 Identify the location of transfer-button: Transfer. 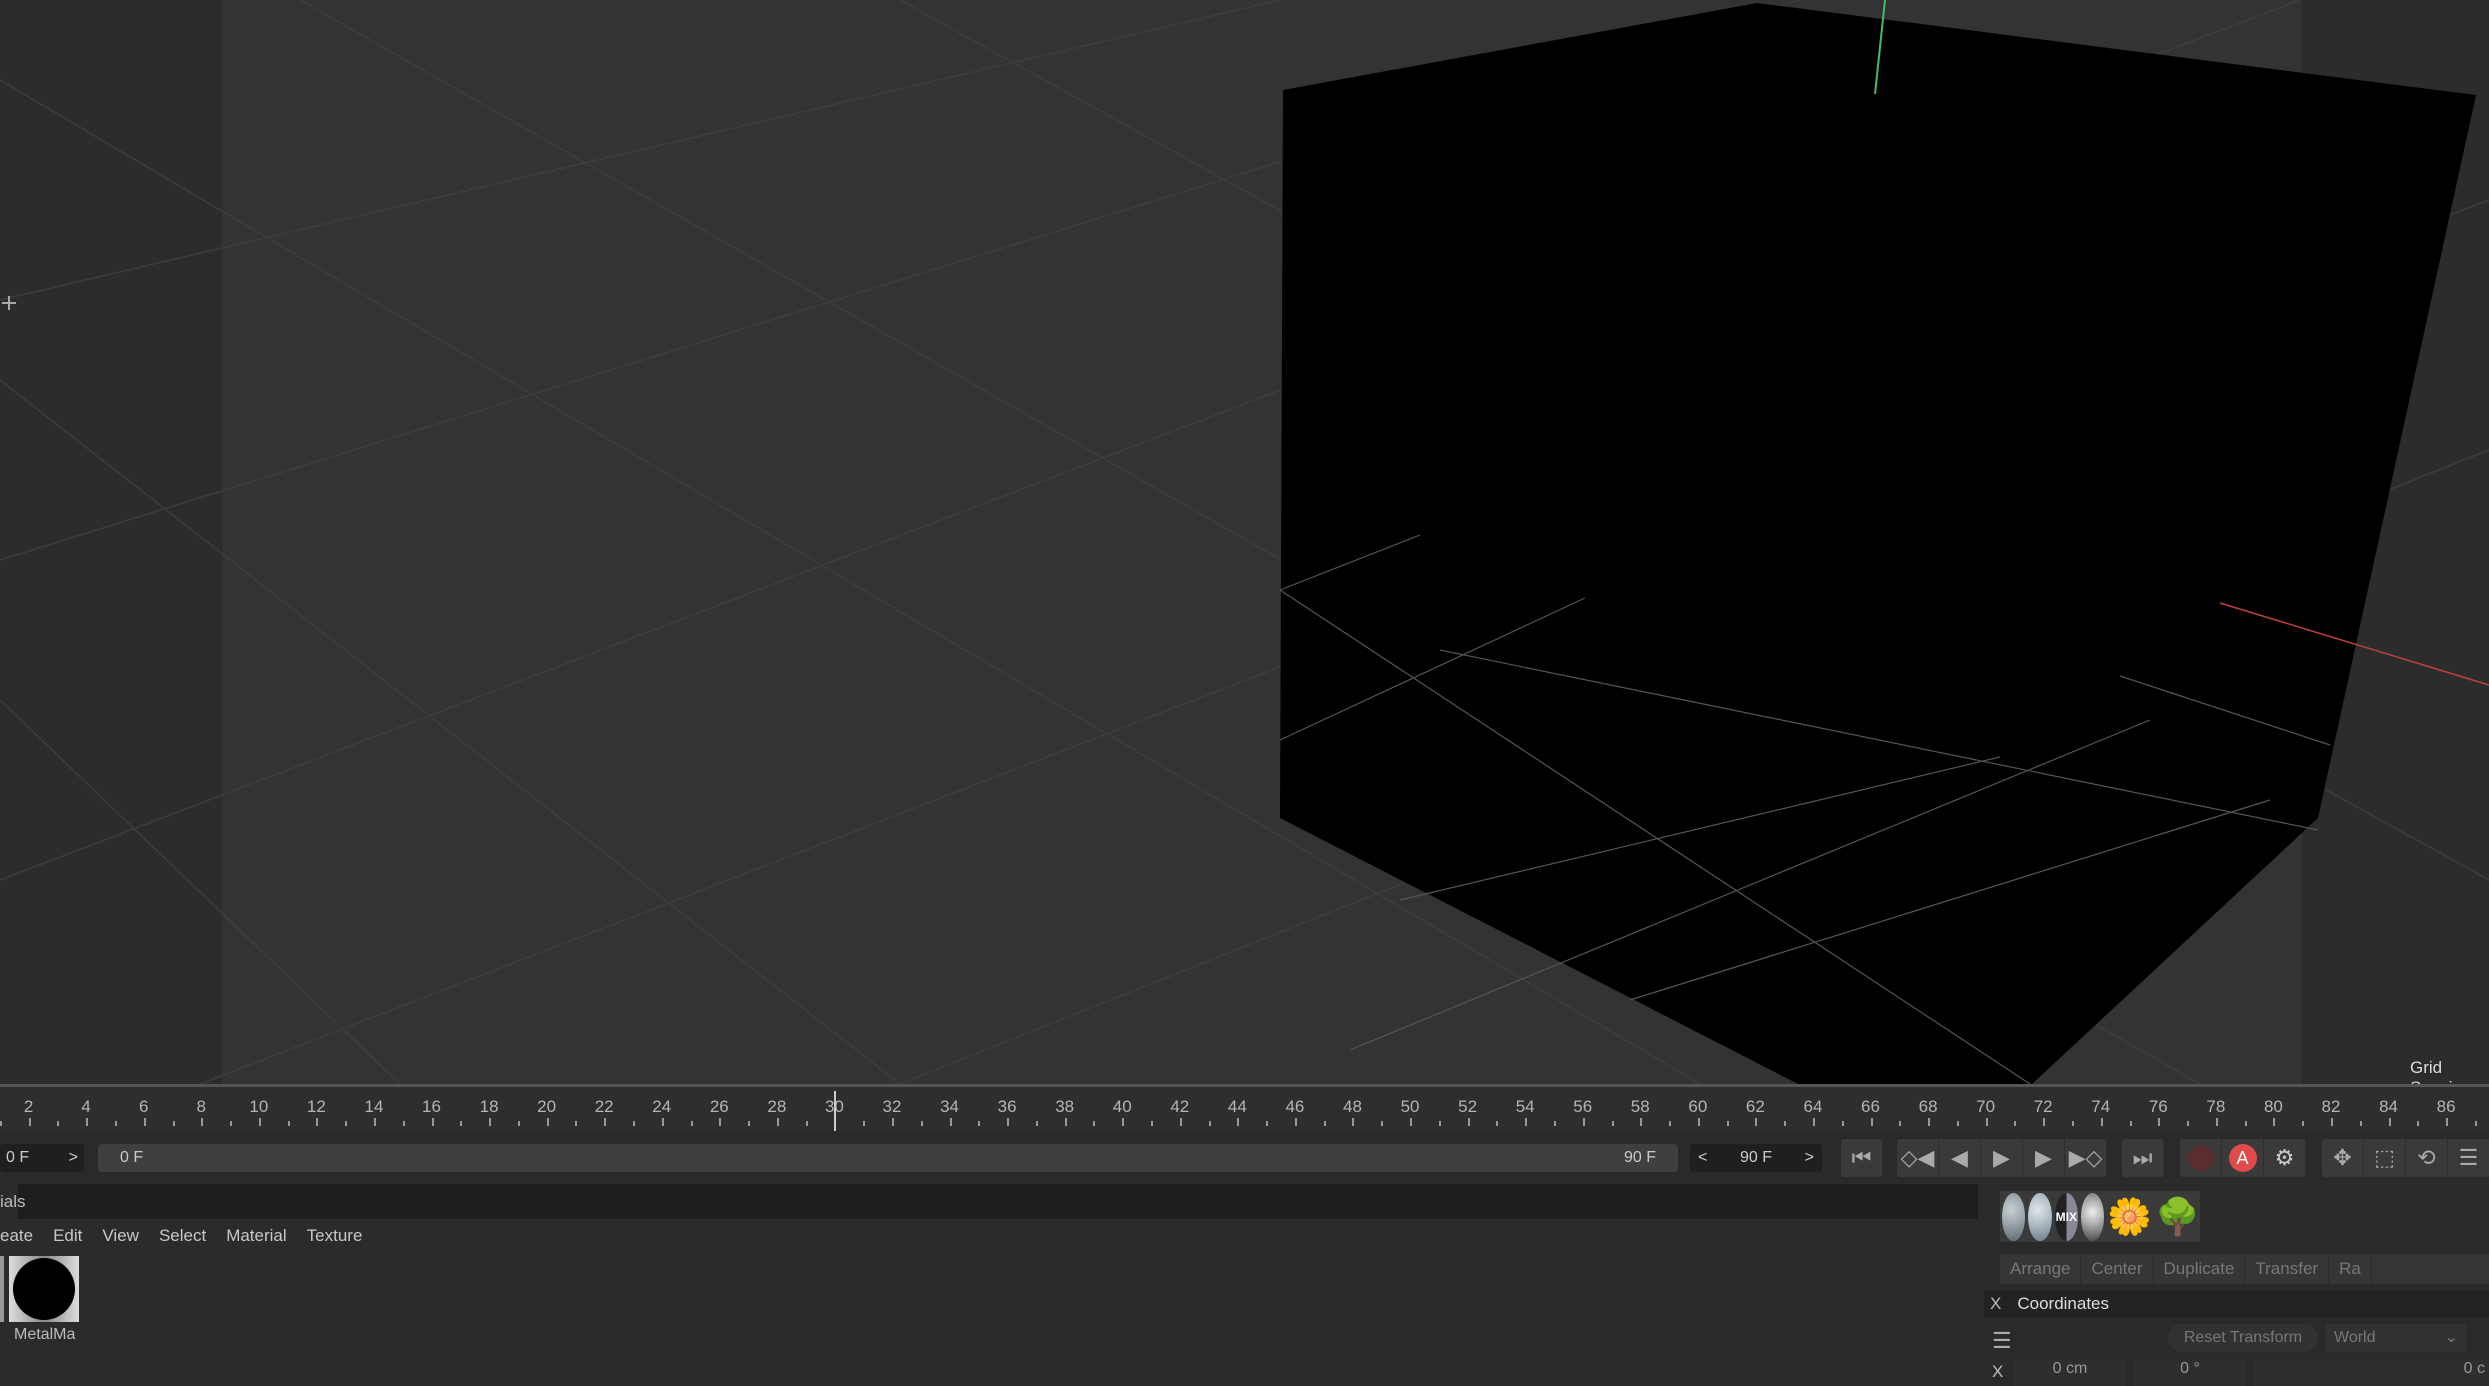
(2287, 1269).